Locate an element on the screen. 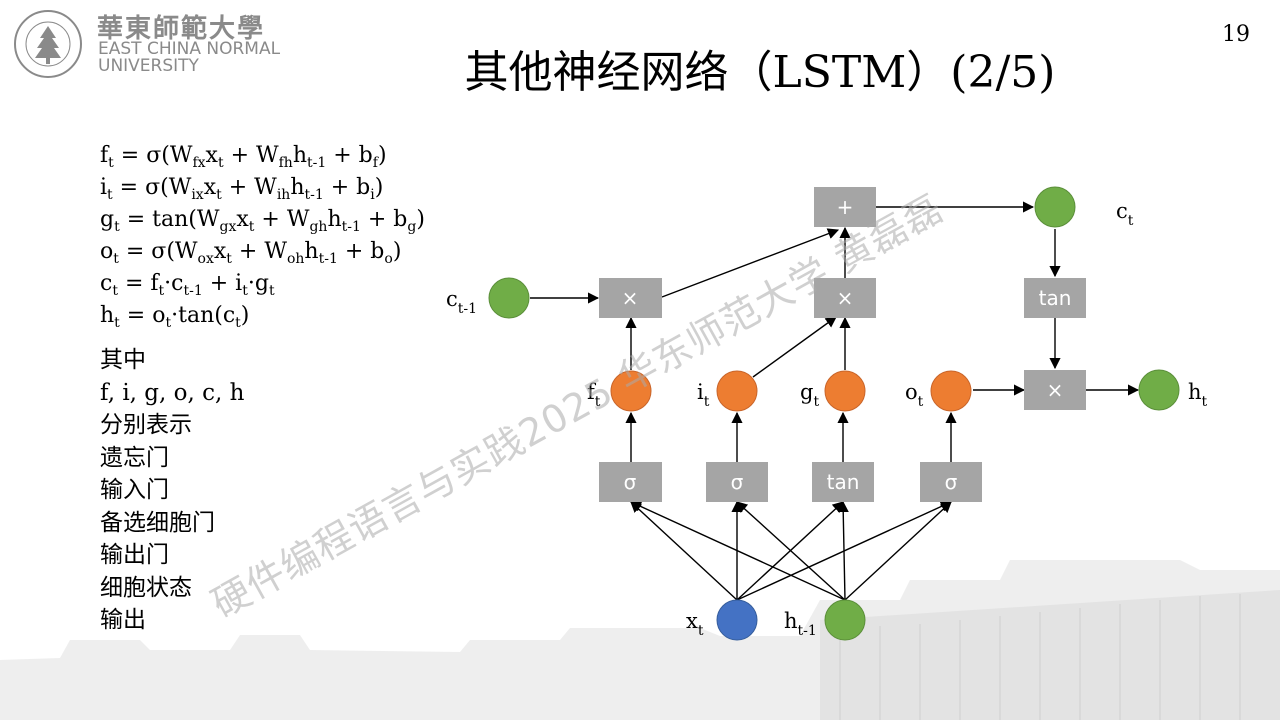  box-sigma-input: σ is located at coordinates (737, 482).